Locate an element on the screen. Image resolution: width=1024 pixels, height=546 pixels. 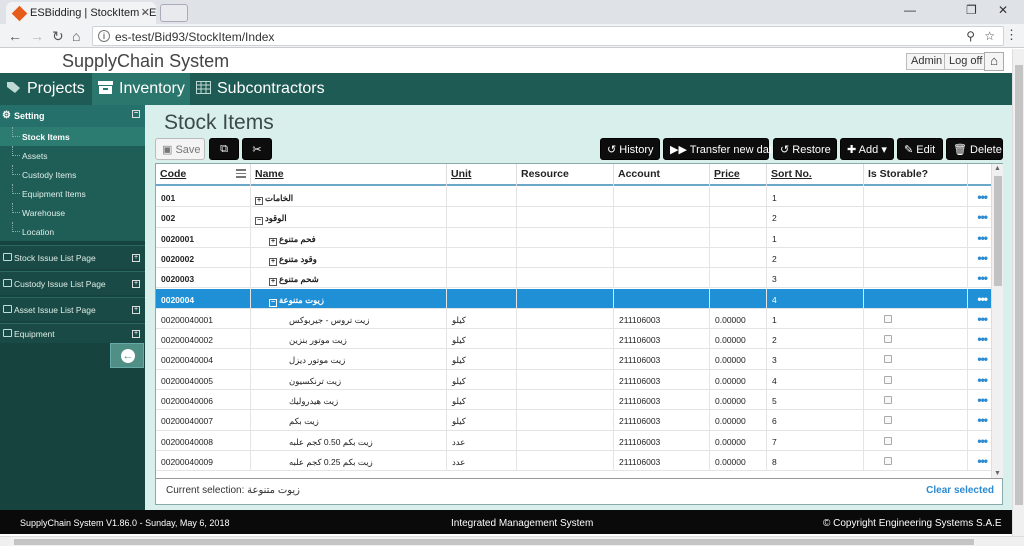
column-header-unit: Unit is located at coordinates (482, 175).